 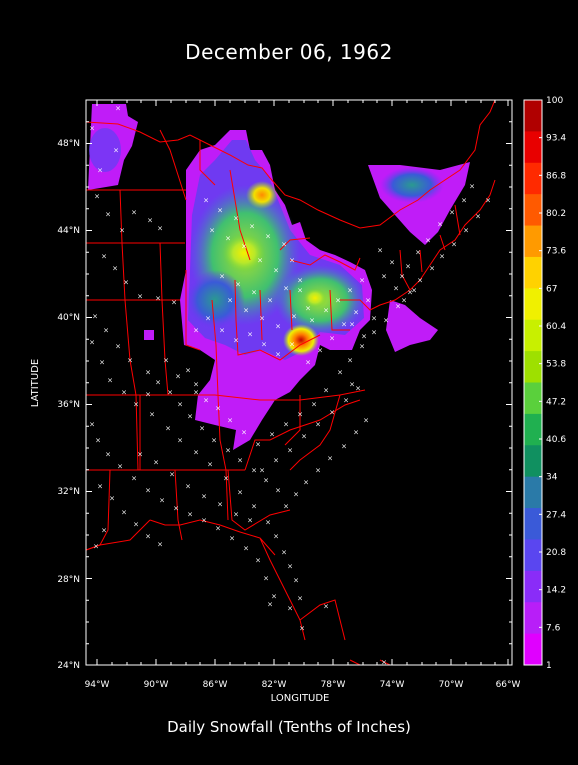 What do you see at coordinates (68, 580) in the screenshot?
I see `lat-tick-label: 28°N` at bounding box center [68, 580].